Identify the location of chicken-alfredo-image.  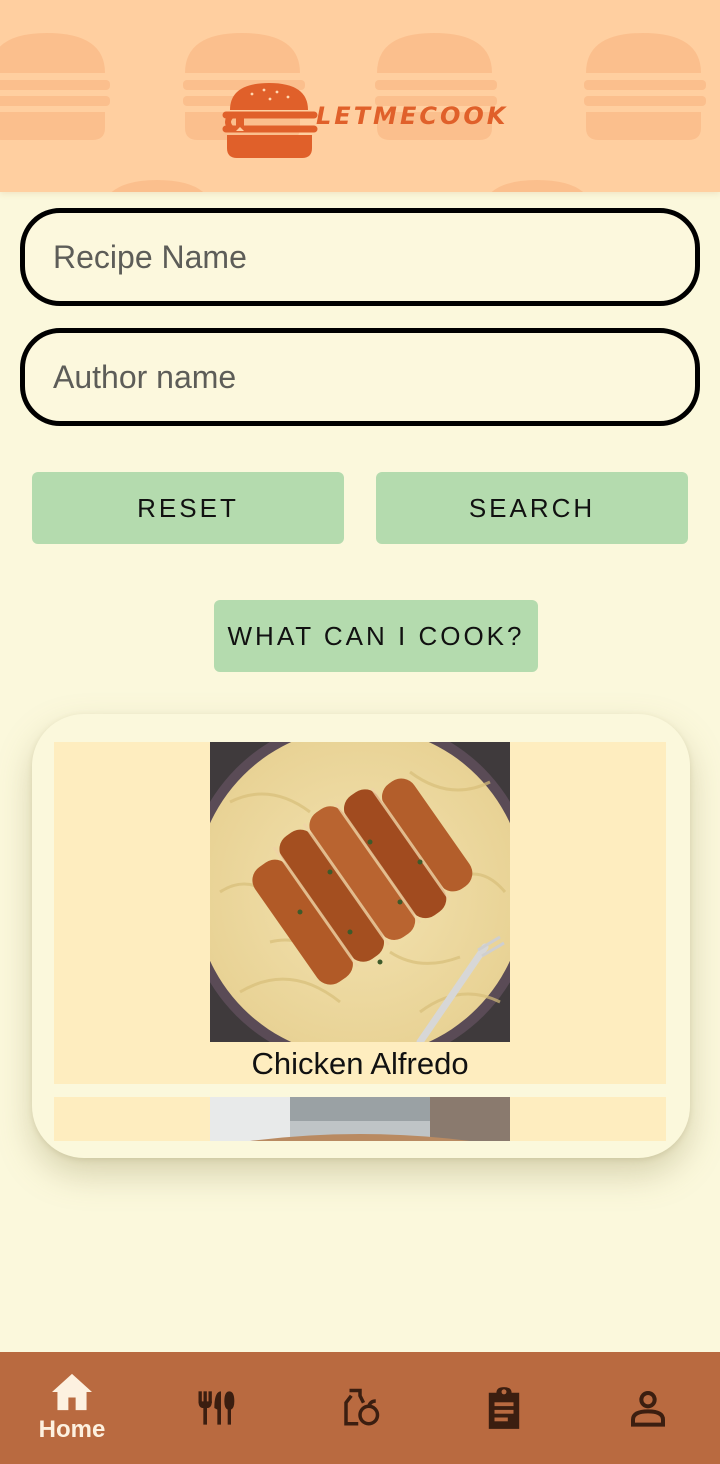
(360, 892).